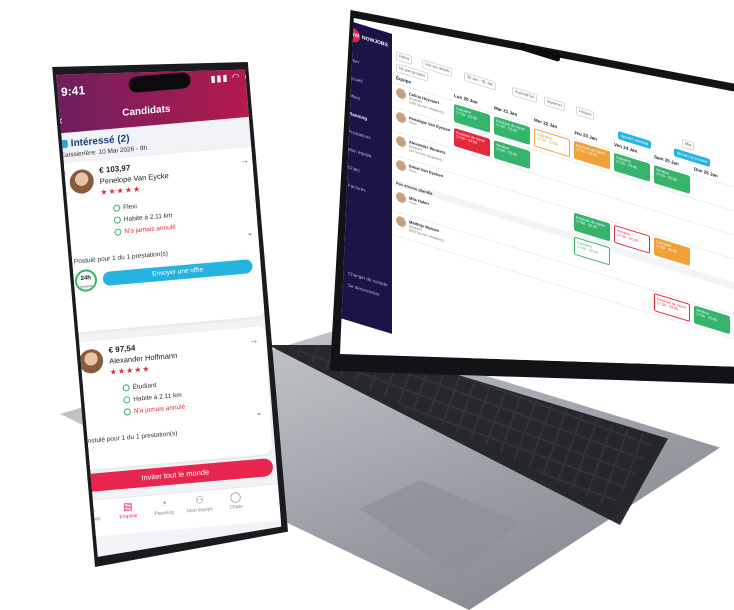  I want to click on sidebar-item-invoices: Factures, so click(357, 187).